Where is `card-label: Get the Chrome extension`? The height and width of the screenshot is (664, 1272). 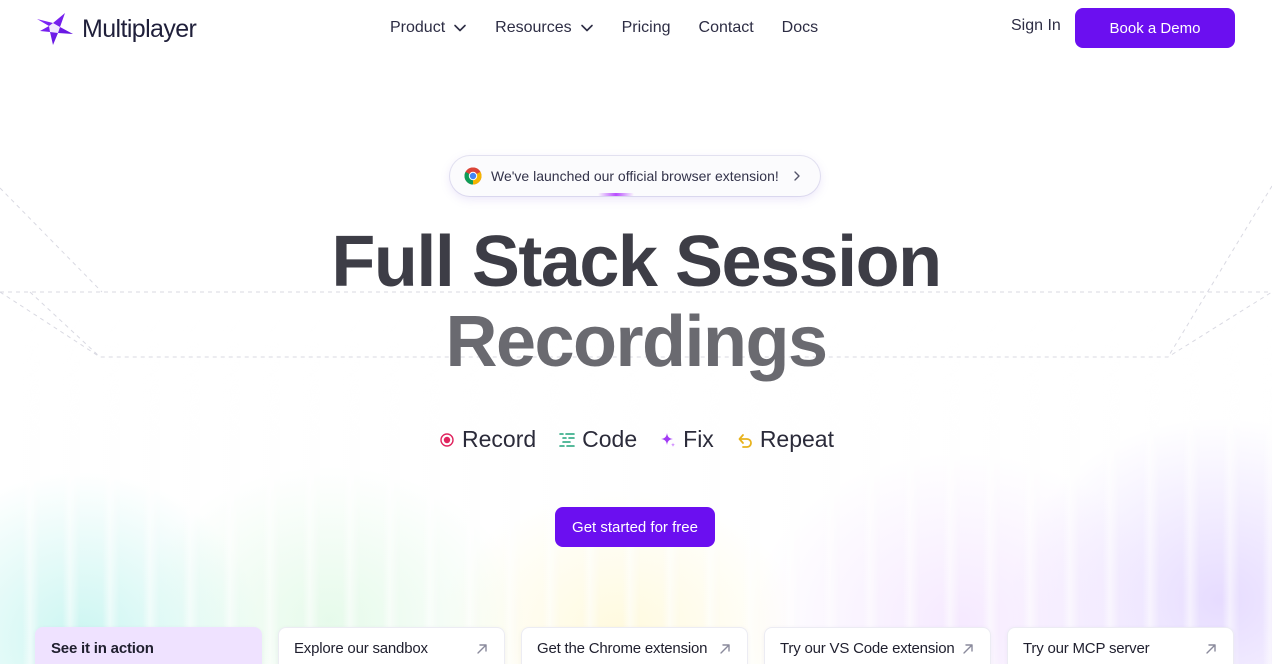 card-label: Get the Chrome extension is located at coordinates (622, 648).